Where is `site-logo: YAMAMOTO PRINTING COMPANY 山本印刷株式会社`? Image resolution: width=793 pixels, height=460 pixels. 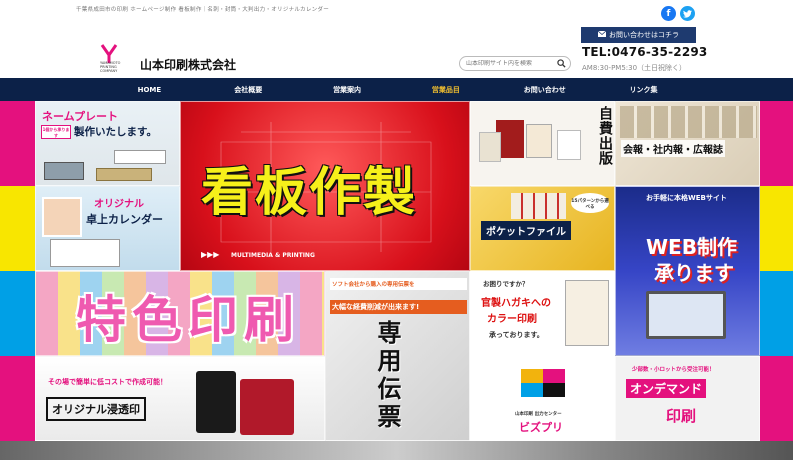
site-logo: YAMAMOTO PRINTING COMPANY 山本印刷株式会社 is located at coordinates (168, 59).